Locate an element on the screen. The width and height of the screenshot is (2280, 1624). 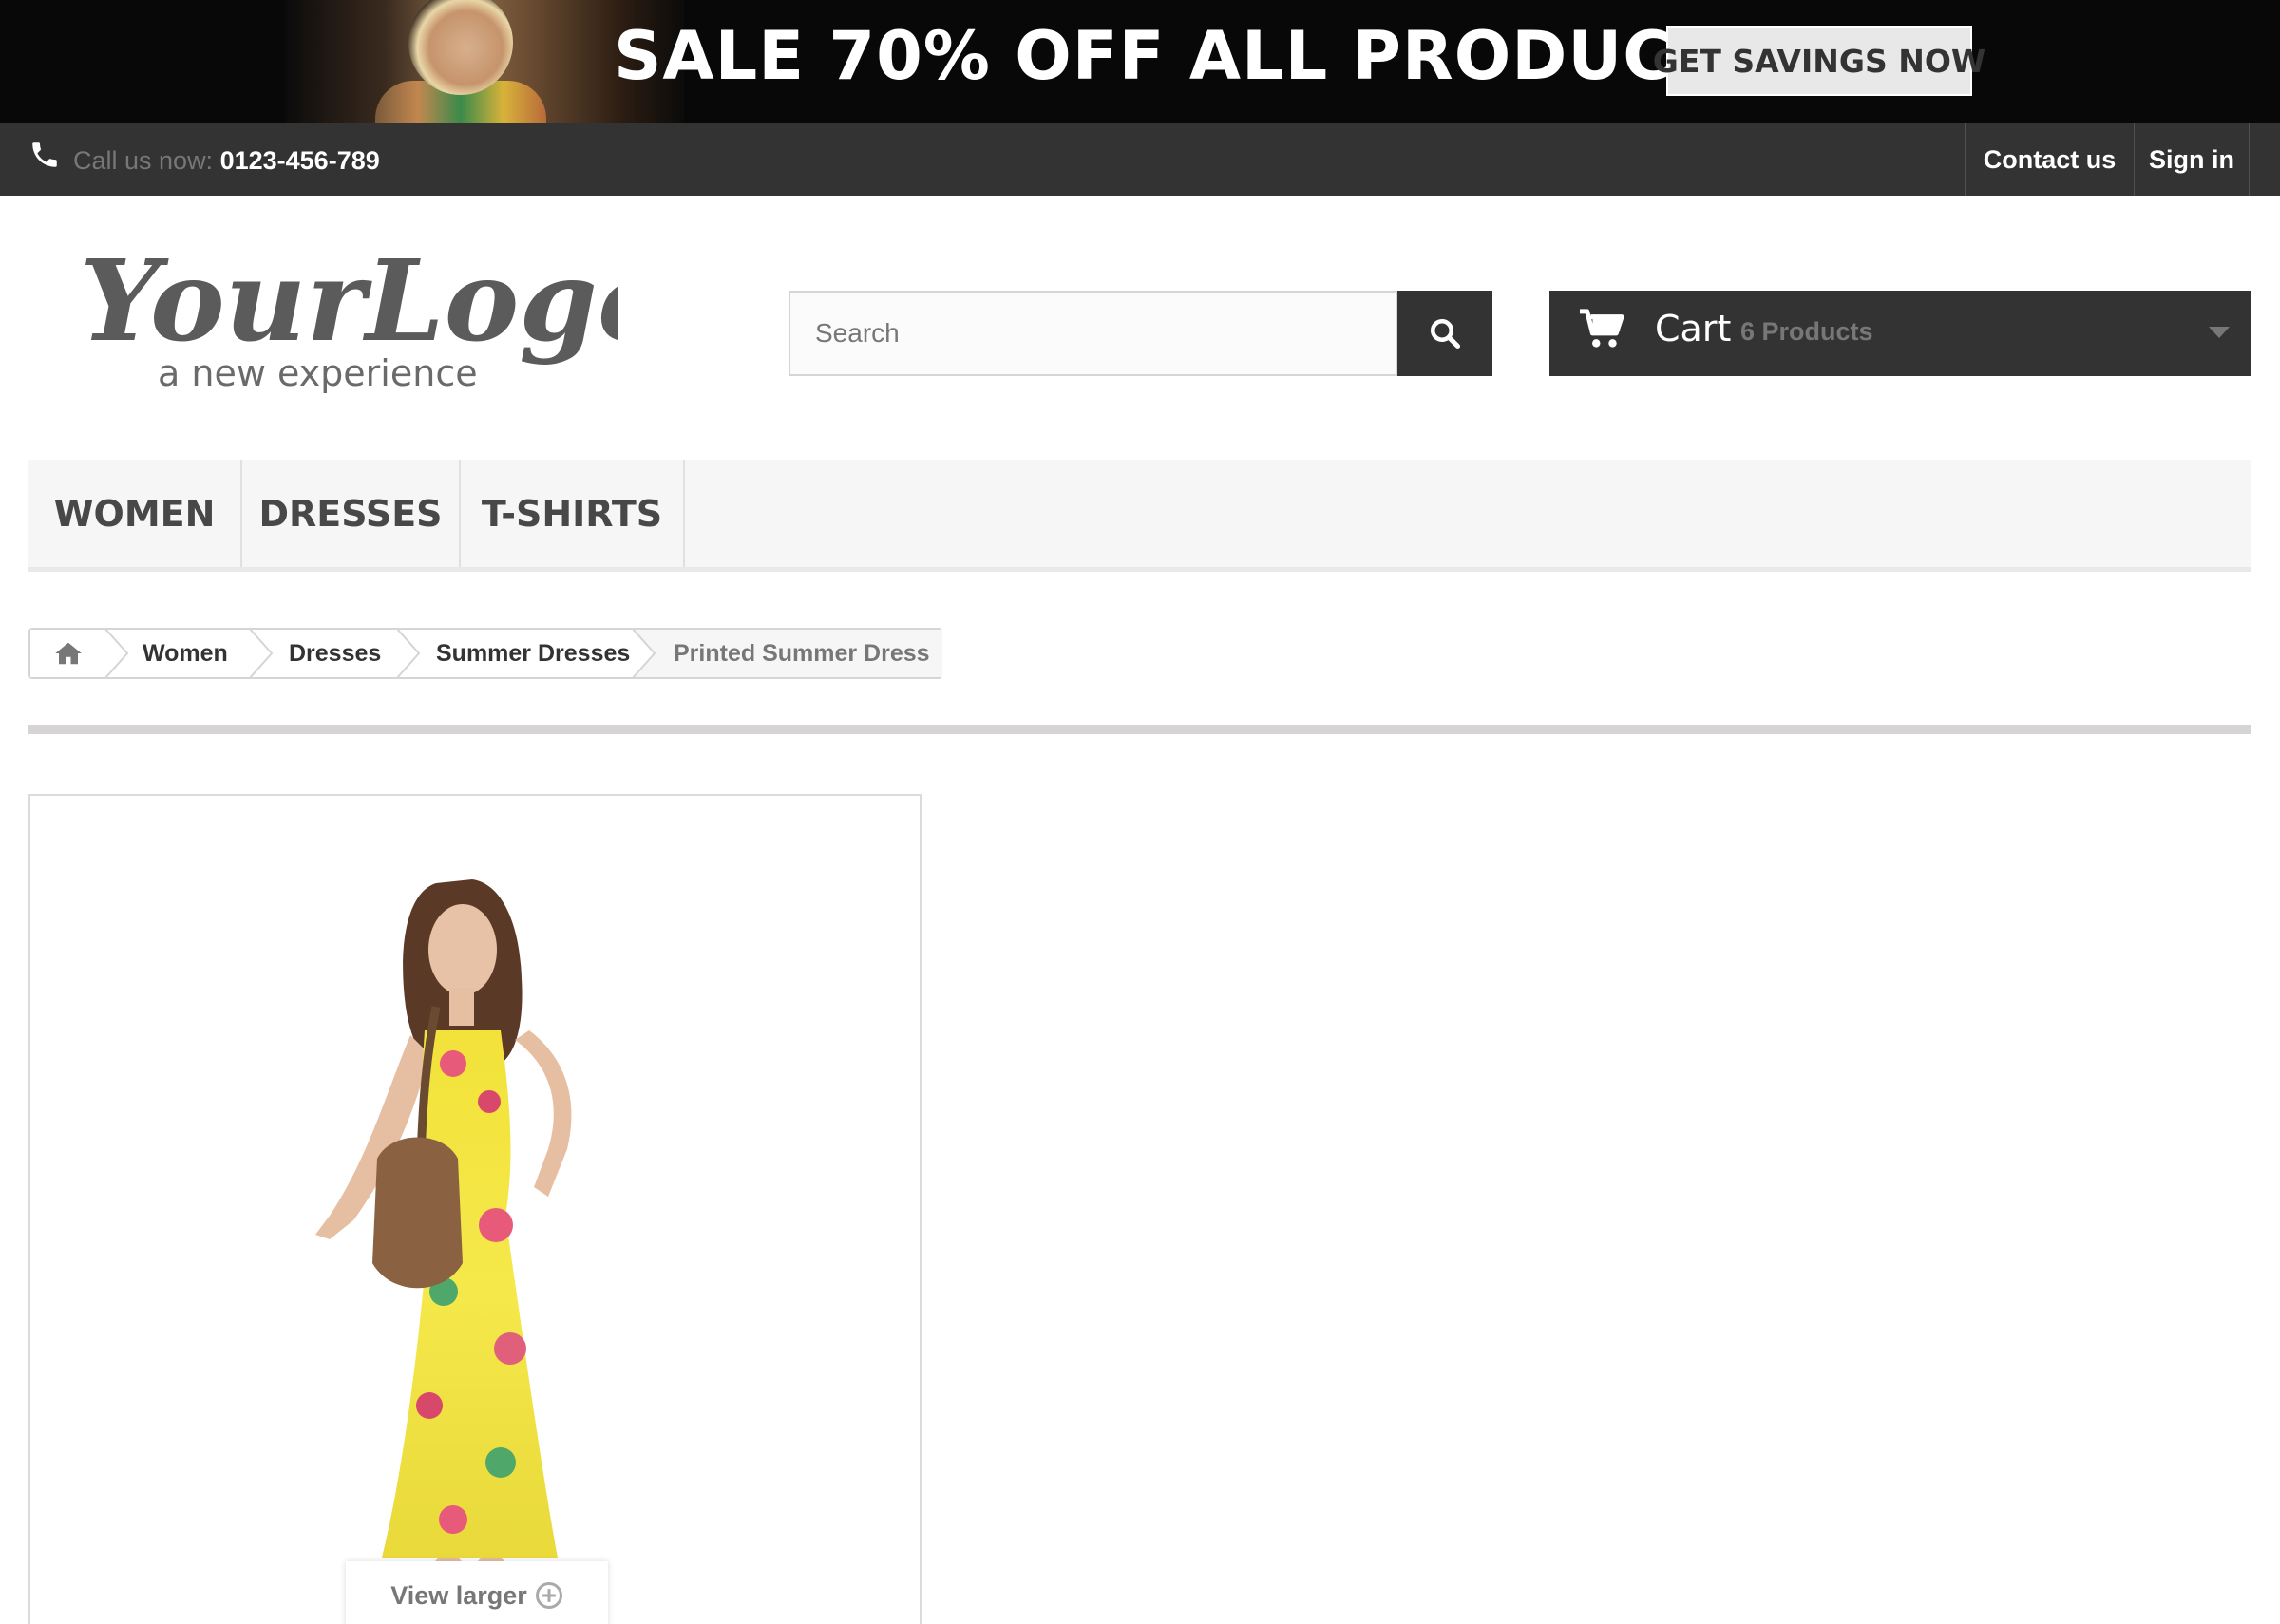
site-logo: YourLogo a new experience is located at coordinates (347, 316).